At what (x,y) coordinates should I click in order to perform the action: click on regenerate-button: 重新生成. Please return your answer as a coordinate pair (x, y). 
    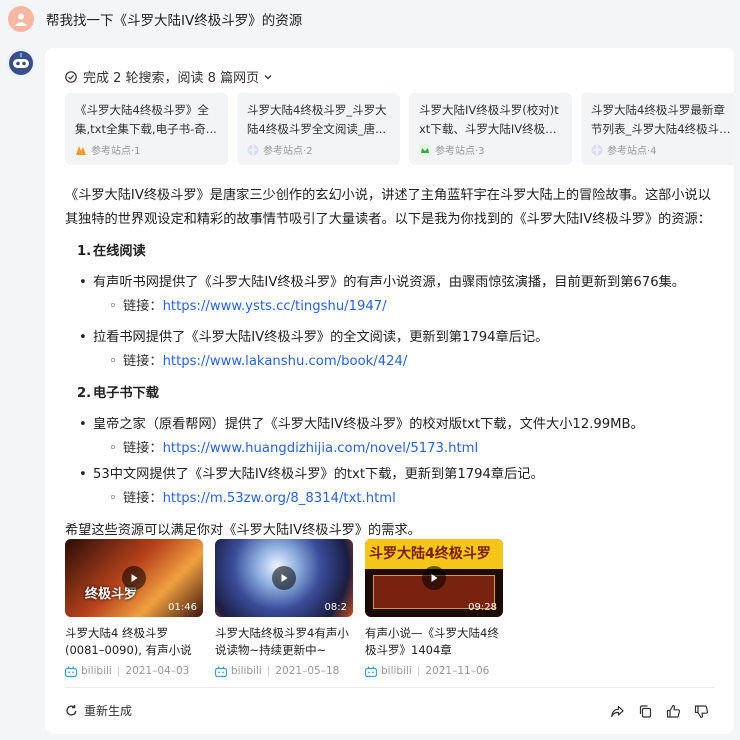
    Looking at the image, I should click on (98, 710).